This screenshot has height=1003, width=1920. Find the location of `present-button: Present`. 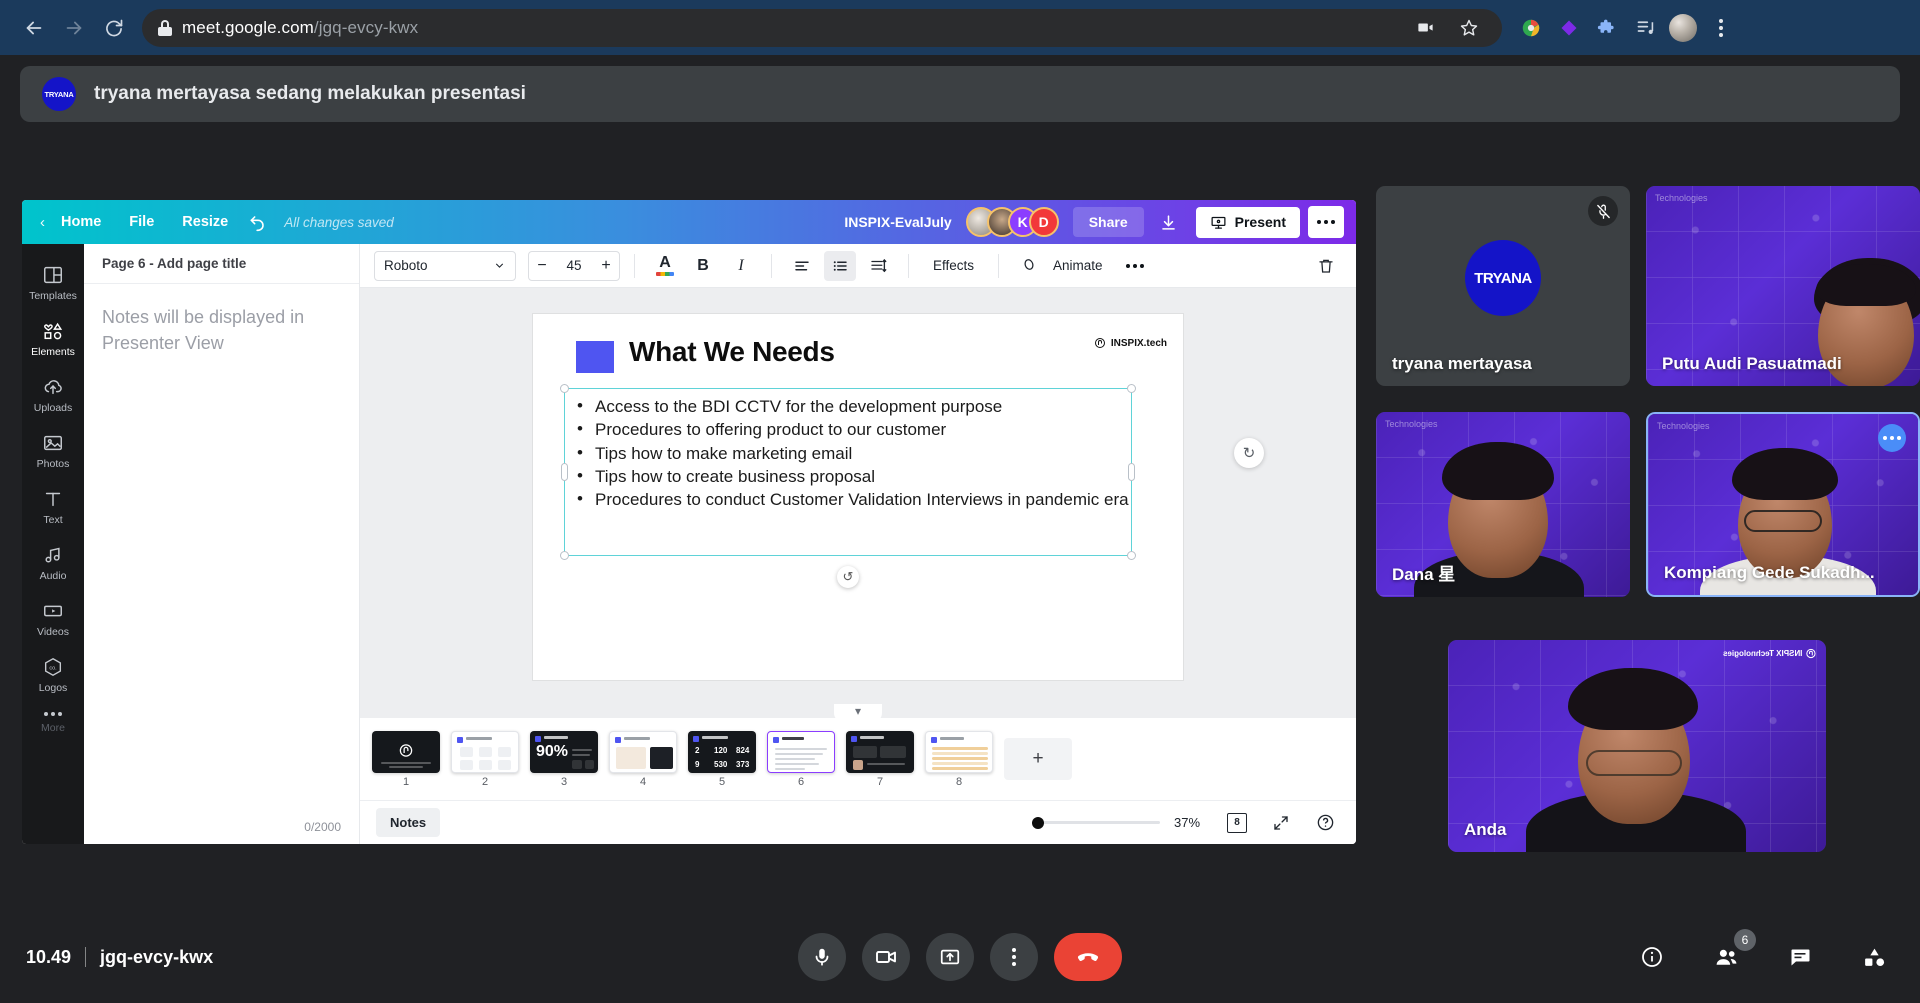

present-button: Present is located at coordinates (1247, 222).